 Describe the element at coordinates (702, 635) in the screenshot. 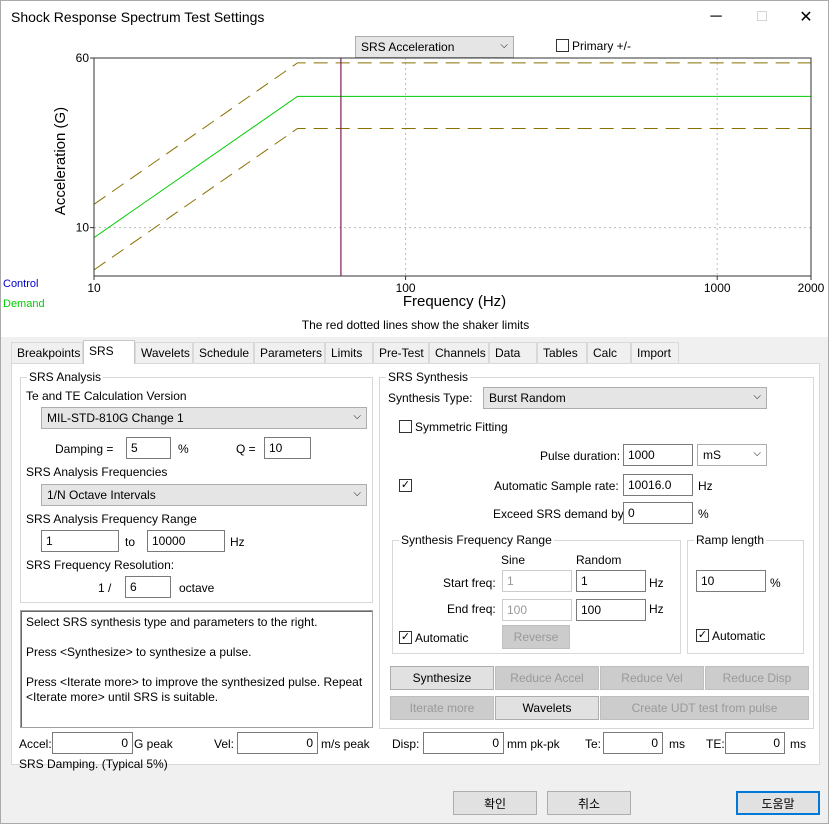

I see `ramp-auto-checkbox: ✓` at that location.